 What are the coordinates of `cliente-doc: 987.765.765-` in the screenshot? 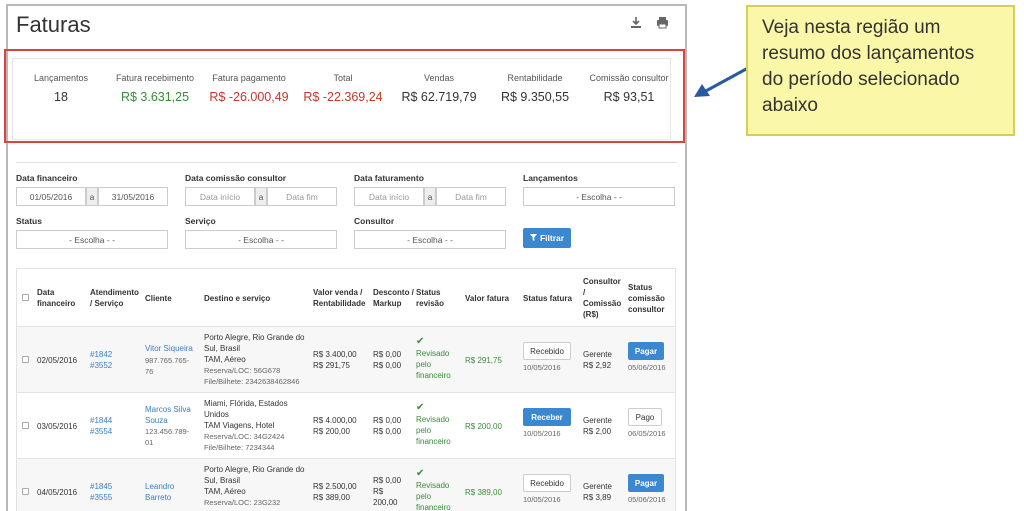 It's located at (167, 360).